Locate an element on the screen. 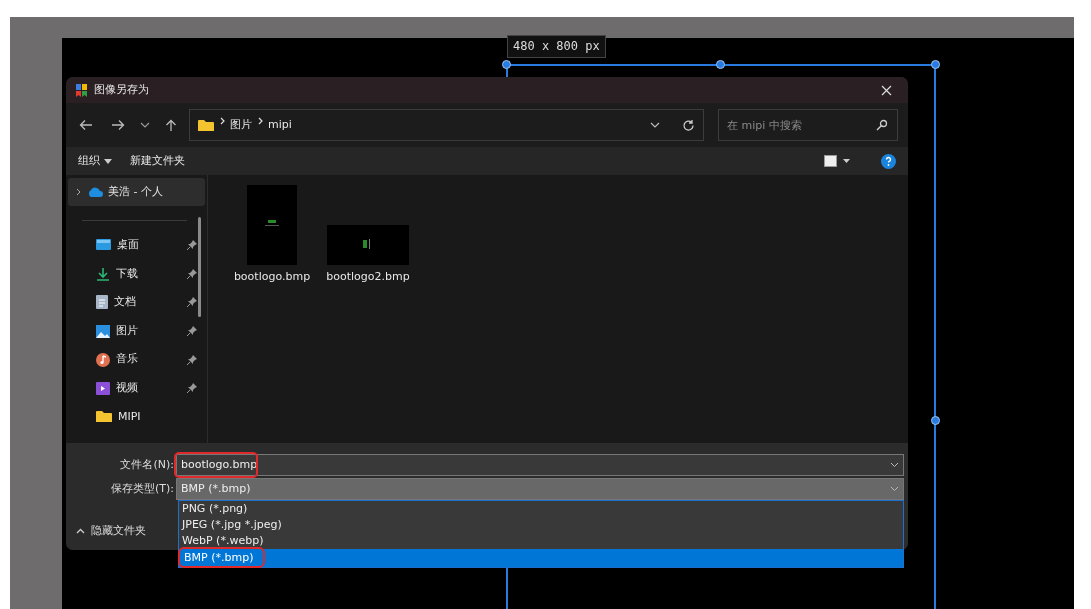  size-label: 480 x 800 px is located at coordinates (556, 46).